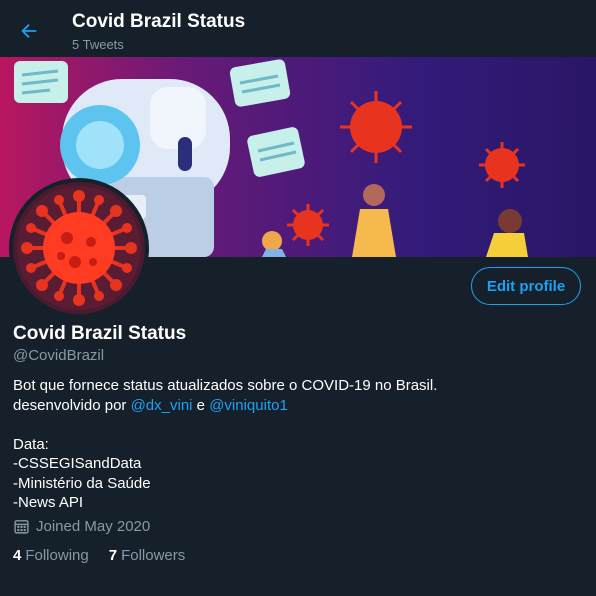 The image size is (596, 596). I want to click on mention-link-viniquito1: @viniquito1, so click(248, 405).